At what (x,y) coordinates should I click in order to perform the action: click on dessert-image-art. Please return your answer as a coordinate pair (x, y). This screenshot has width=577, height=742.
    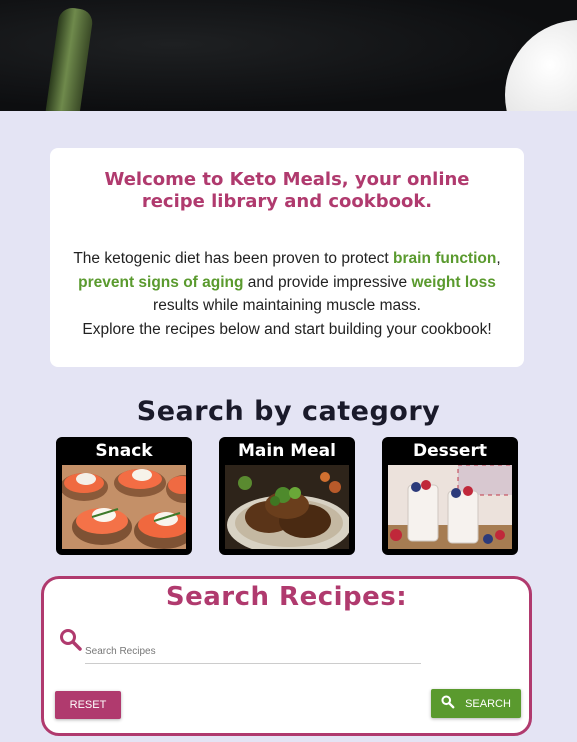
    Looking at the image, I should click on (450, 507).